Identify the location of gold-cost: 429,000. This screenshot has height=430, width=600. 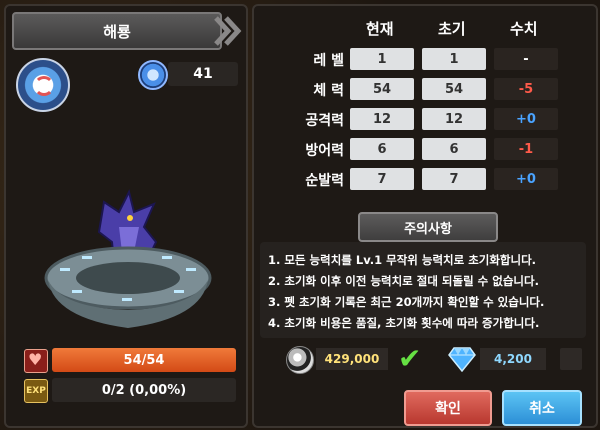
(352, 359).